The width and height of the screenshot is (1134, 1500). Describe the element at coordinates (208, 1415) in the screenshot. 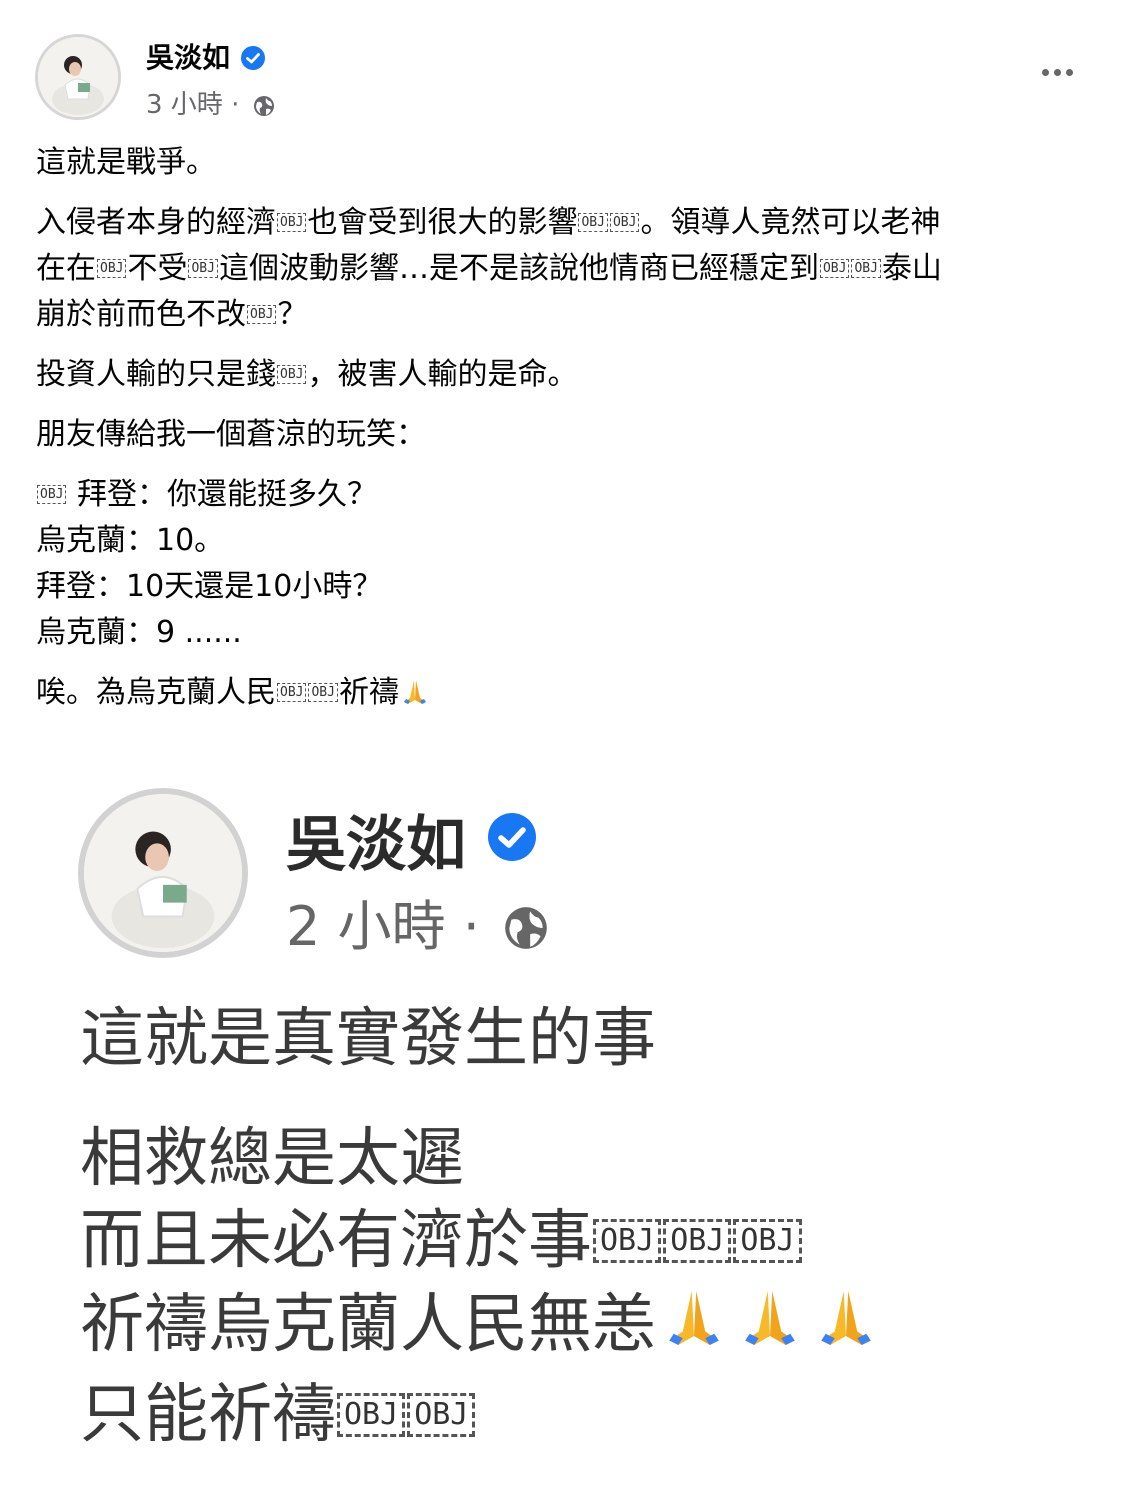

I see `embedded-text: 只能祈禱` at that location.